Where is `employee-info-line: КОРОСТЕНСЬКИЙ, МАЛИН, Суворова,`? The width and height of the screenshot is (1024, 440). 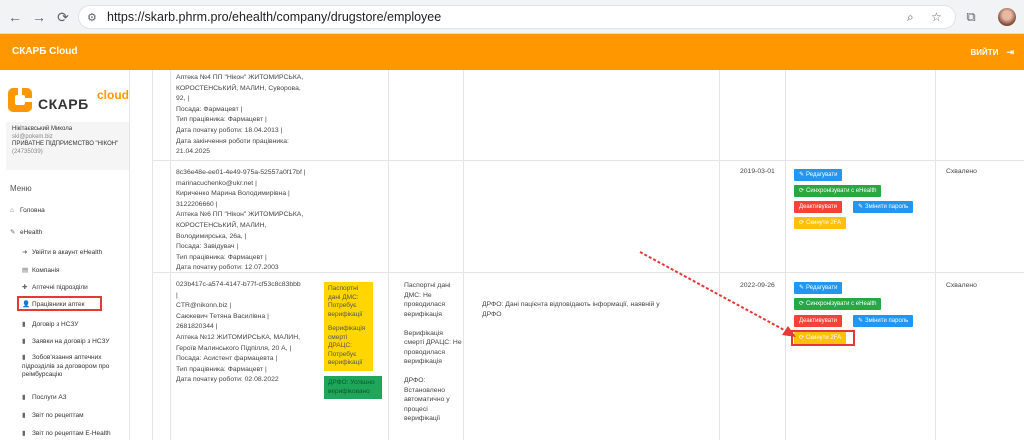 employee-info-line: КОРОСТЕНСЬКИЙ, МАЛИН, Суворова, is located at coordinates (238, 88).